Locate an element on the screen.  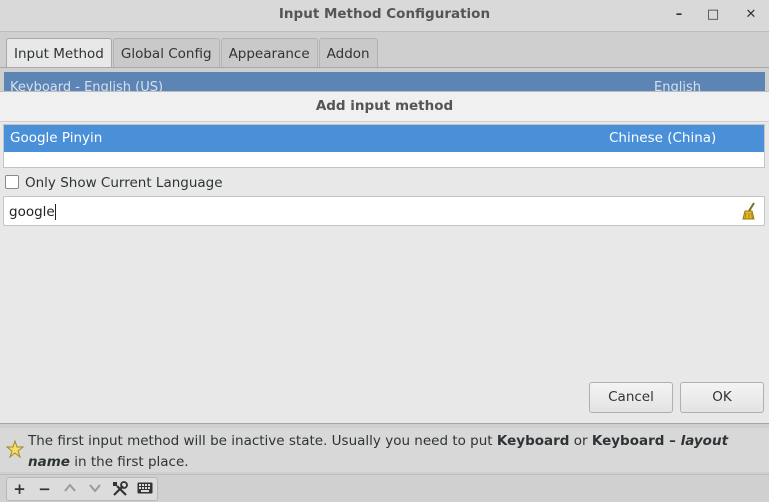
tab-frame-border is located at coordinates (384, 67).